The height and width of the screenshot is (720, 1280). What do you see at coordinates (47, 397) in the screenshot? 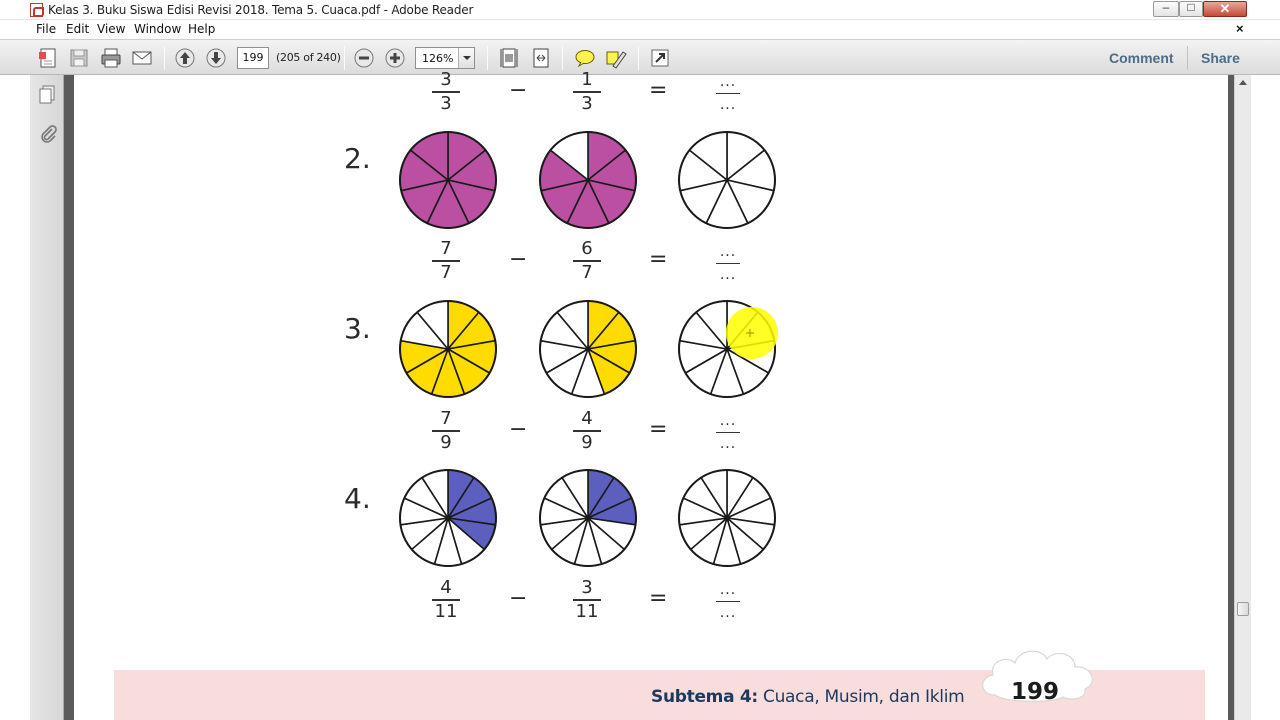
I see `navigation-panel` at bounding box center [47, 397].